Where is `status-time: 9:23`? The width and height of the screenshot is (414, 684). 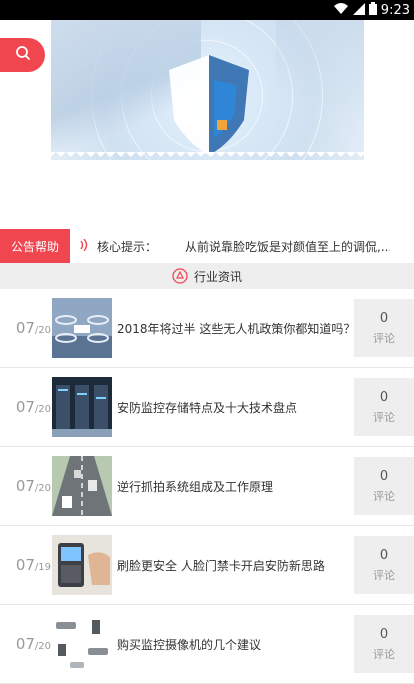 status-time: 9:23 is located at coordinates (395, 10).